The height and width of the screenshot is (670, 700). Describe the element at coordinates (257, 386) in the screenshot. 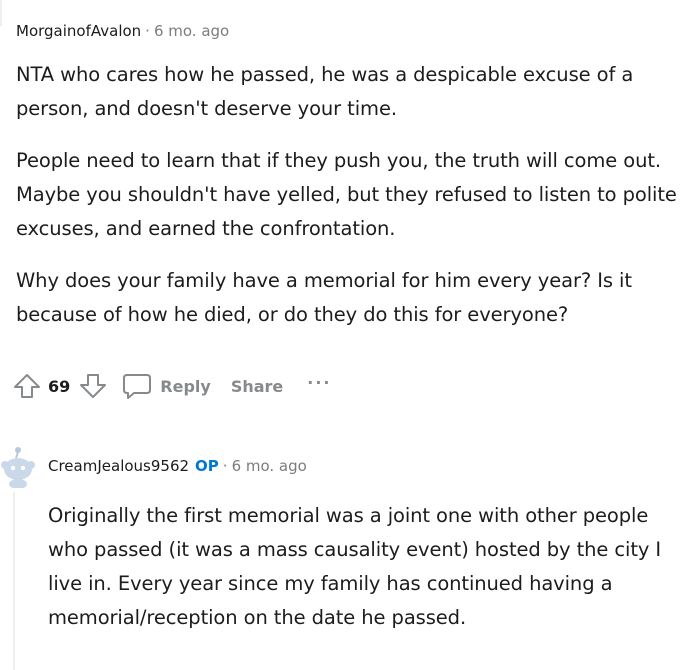

I see `share-button: Share` at that location.